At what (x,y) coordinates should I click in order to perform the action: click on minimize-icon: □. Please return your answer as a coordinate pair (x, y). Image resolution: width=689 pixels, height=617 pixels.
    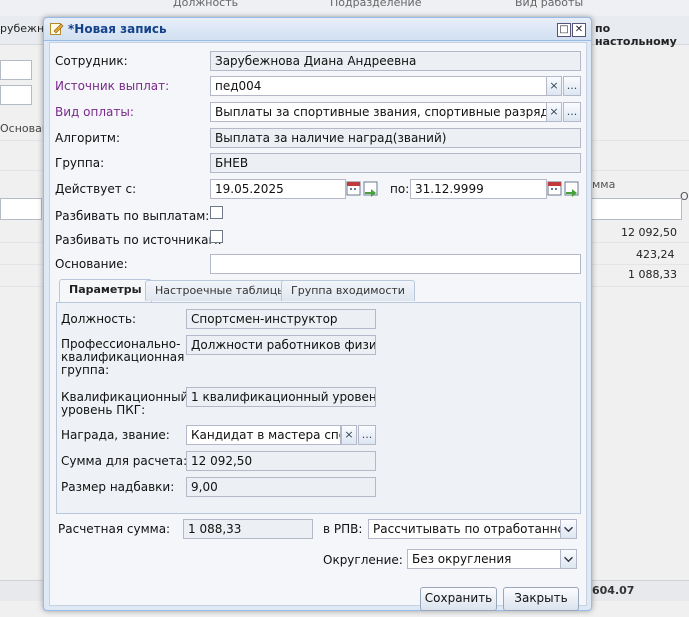
    Looking at the image, I should click on (564, 30).